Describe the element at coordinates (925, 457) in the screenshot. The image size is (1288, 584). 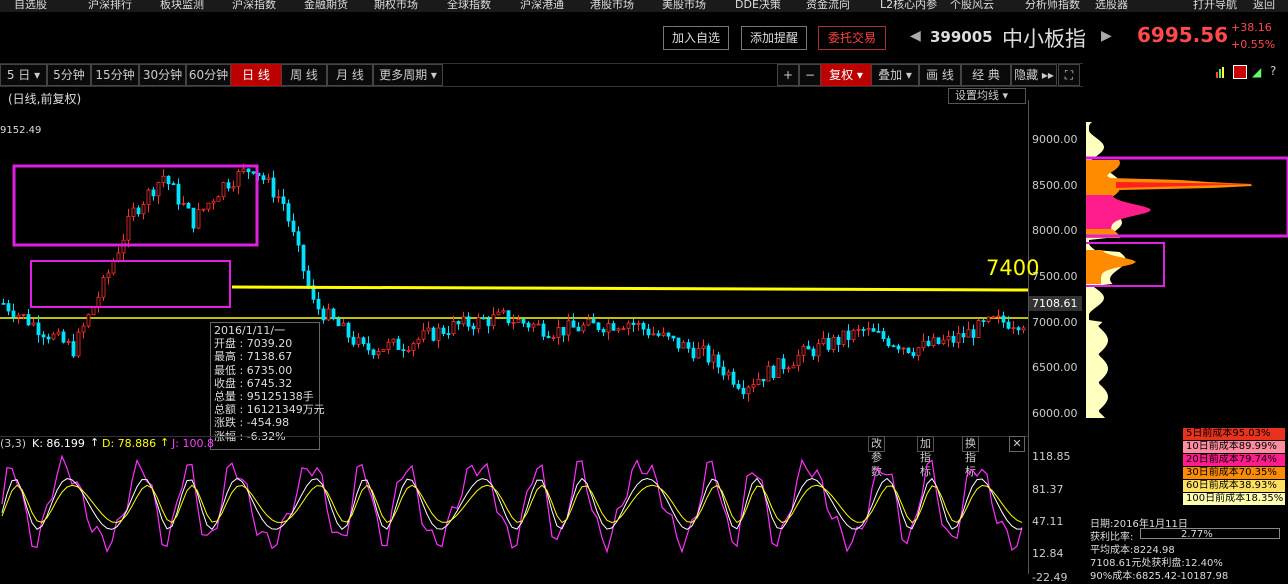
I see `indicator-button: 加指标` at that location.